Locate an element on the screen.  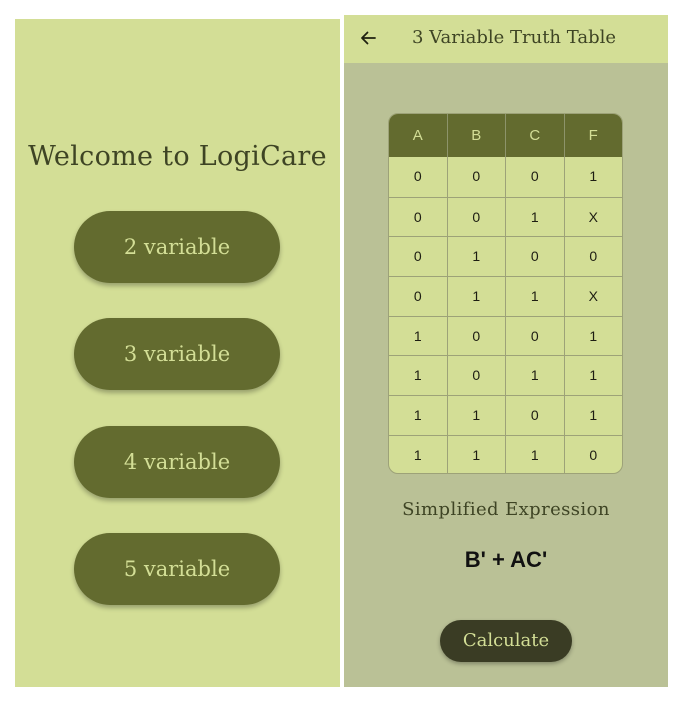
arrow-left-icon is located at coordinates (368, 38).